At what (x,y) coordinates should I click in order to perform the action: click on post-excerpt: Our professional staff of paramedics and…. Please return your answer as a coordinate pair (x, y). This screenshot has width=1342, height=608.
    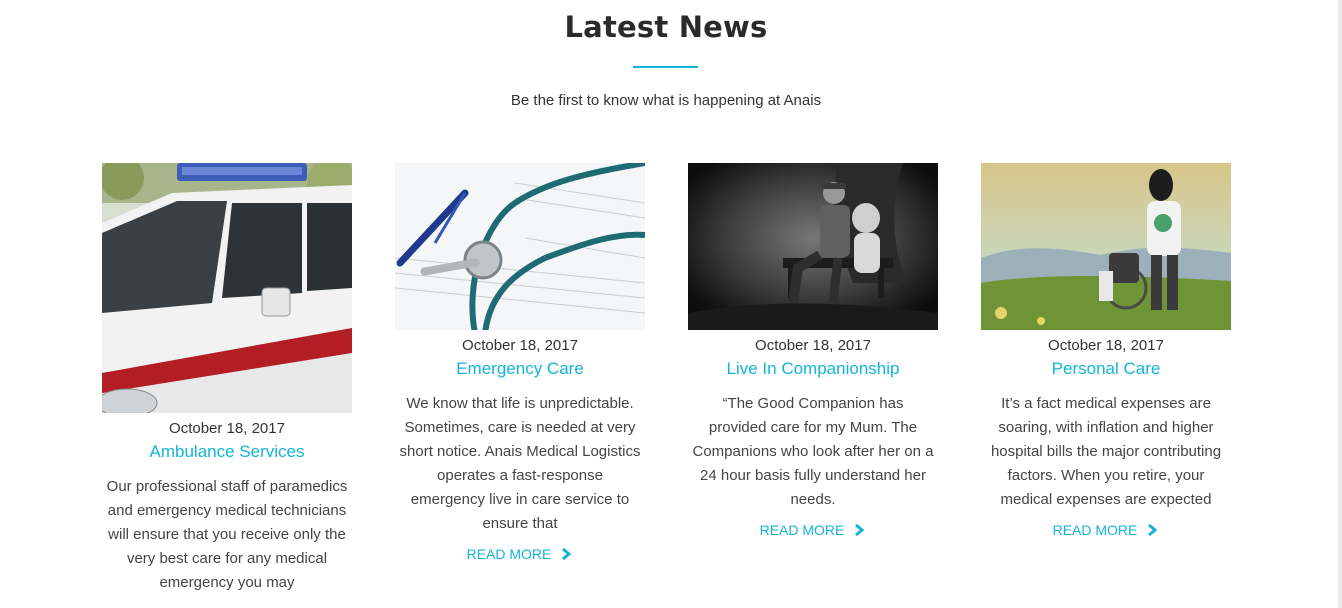
    Looking at the image, I should click on (227, 534).